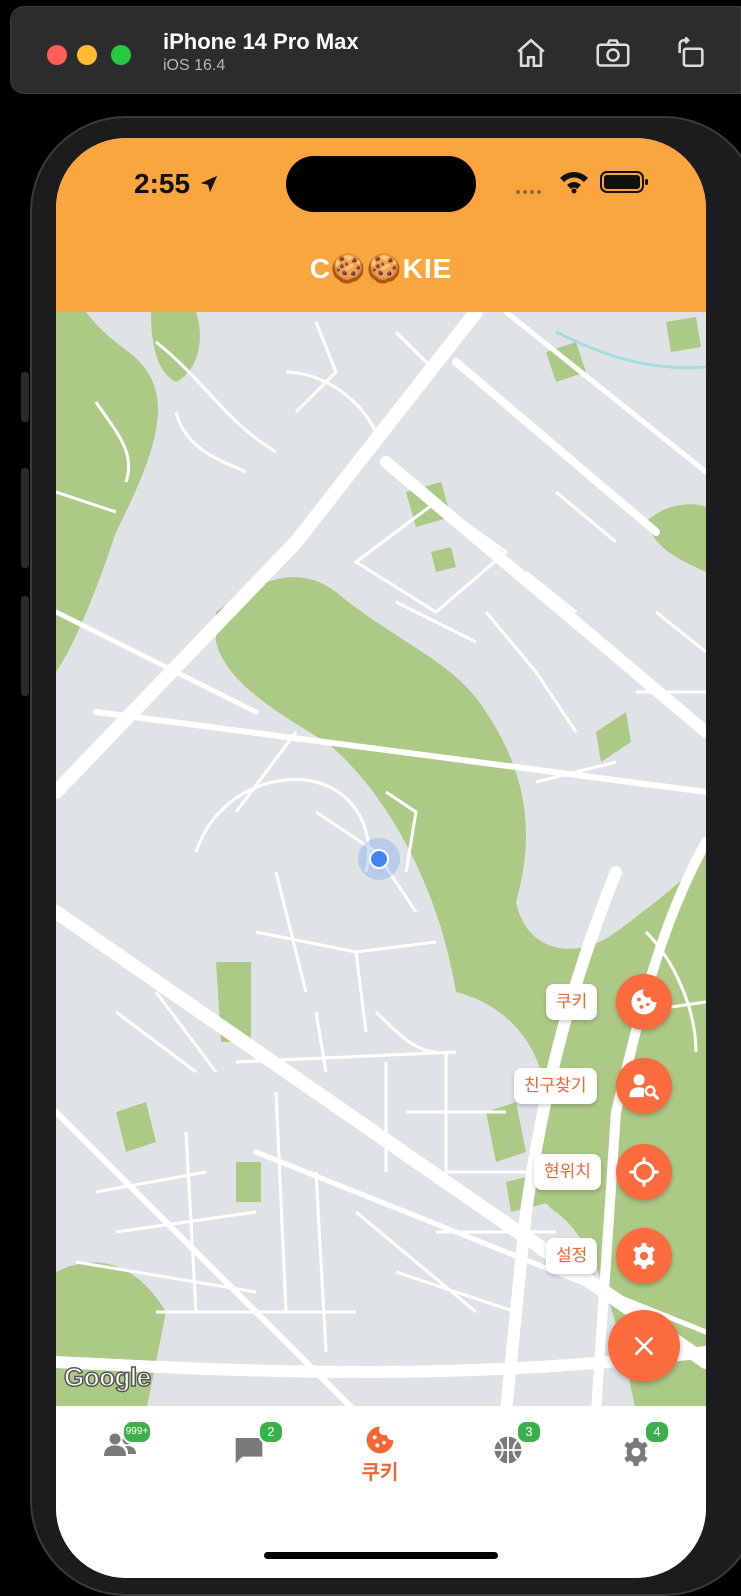 Image resolution: width=741 pixels, height=1596 pixels. I want to click on cookie-fab-button, so click(644, 1002).